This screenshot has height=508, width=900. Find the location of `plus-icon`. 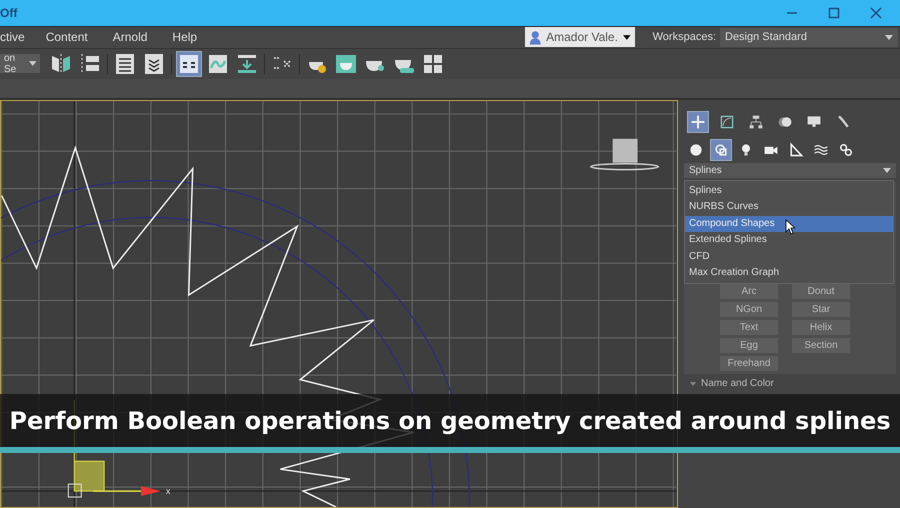

plus-icon is located at coordinates (698, 122).